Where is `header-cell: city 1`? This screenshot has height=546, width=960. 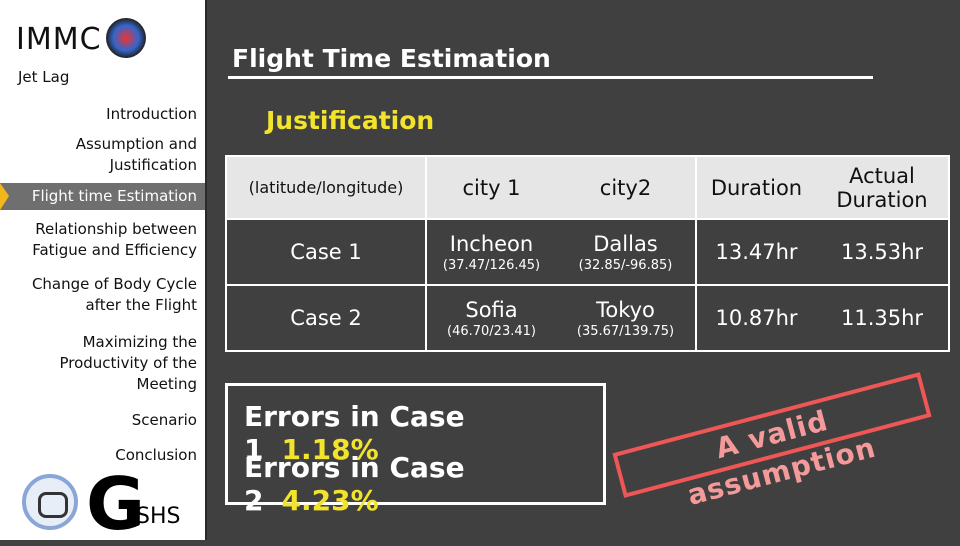 header-cell: city 1 is located at coordinates (491, 187).